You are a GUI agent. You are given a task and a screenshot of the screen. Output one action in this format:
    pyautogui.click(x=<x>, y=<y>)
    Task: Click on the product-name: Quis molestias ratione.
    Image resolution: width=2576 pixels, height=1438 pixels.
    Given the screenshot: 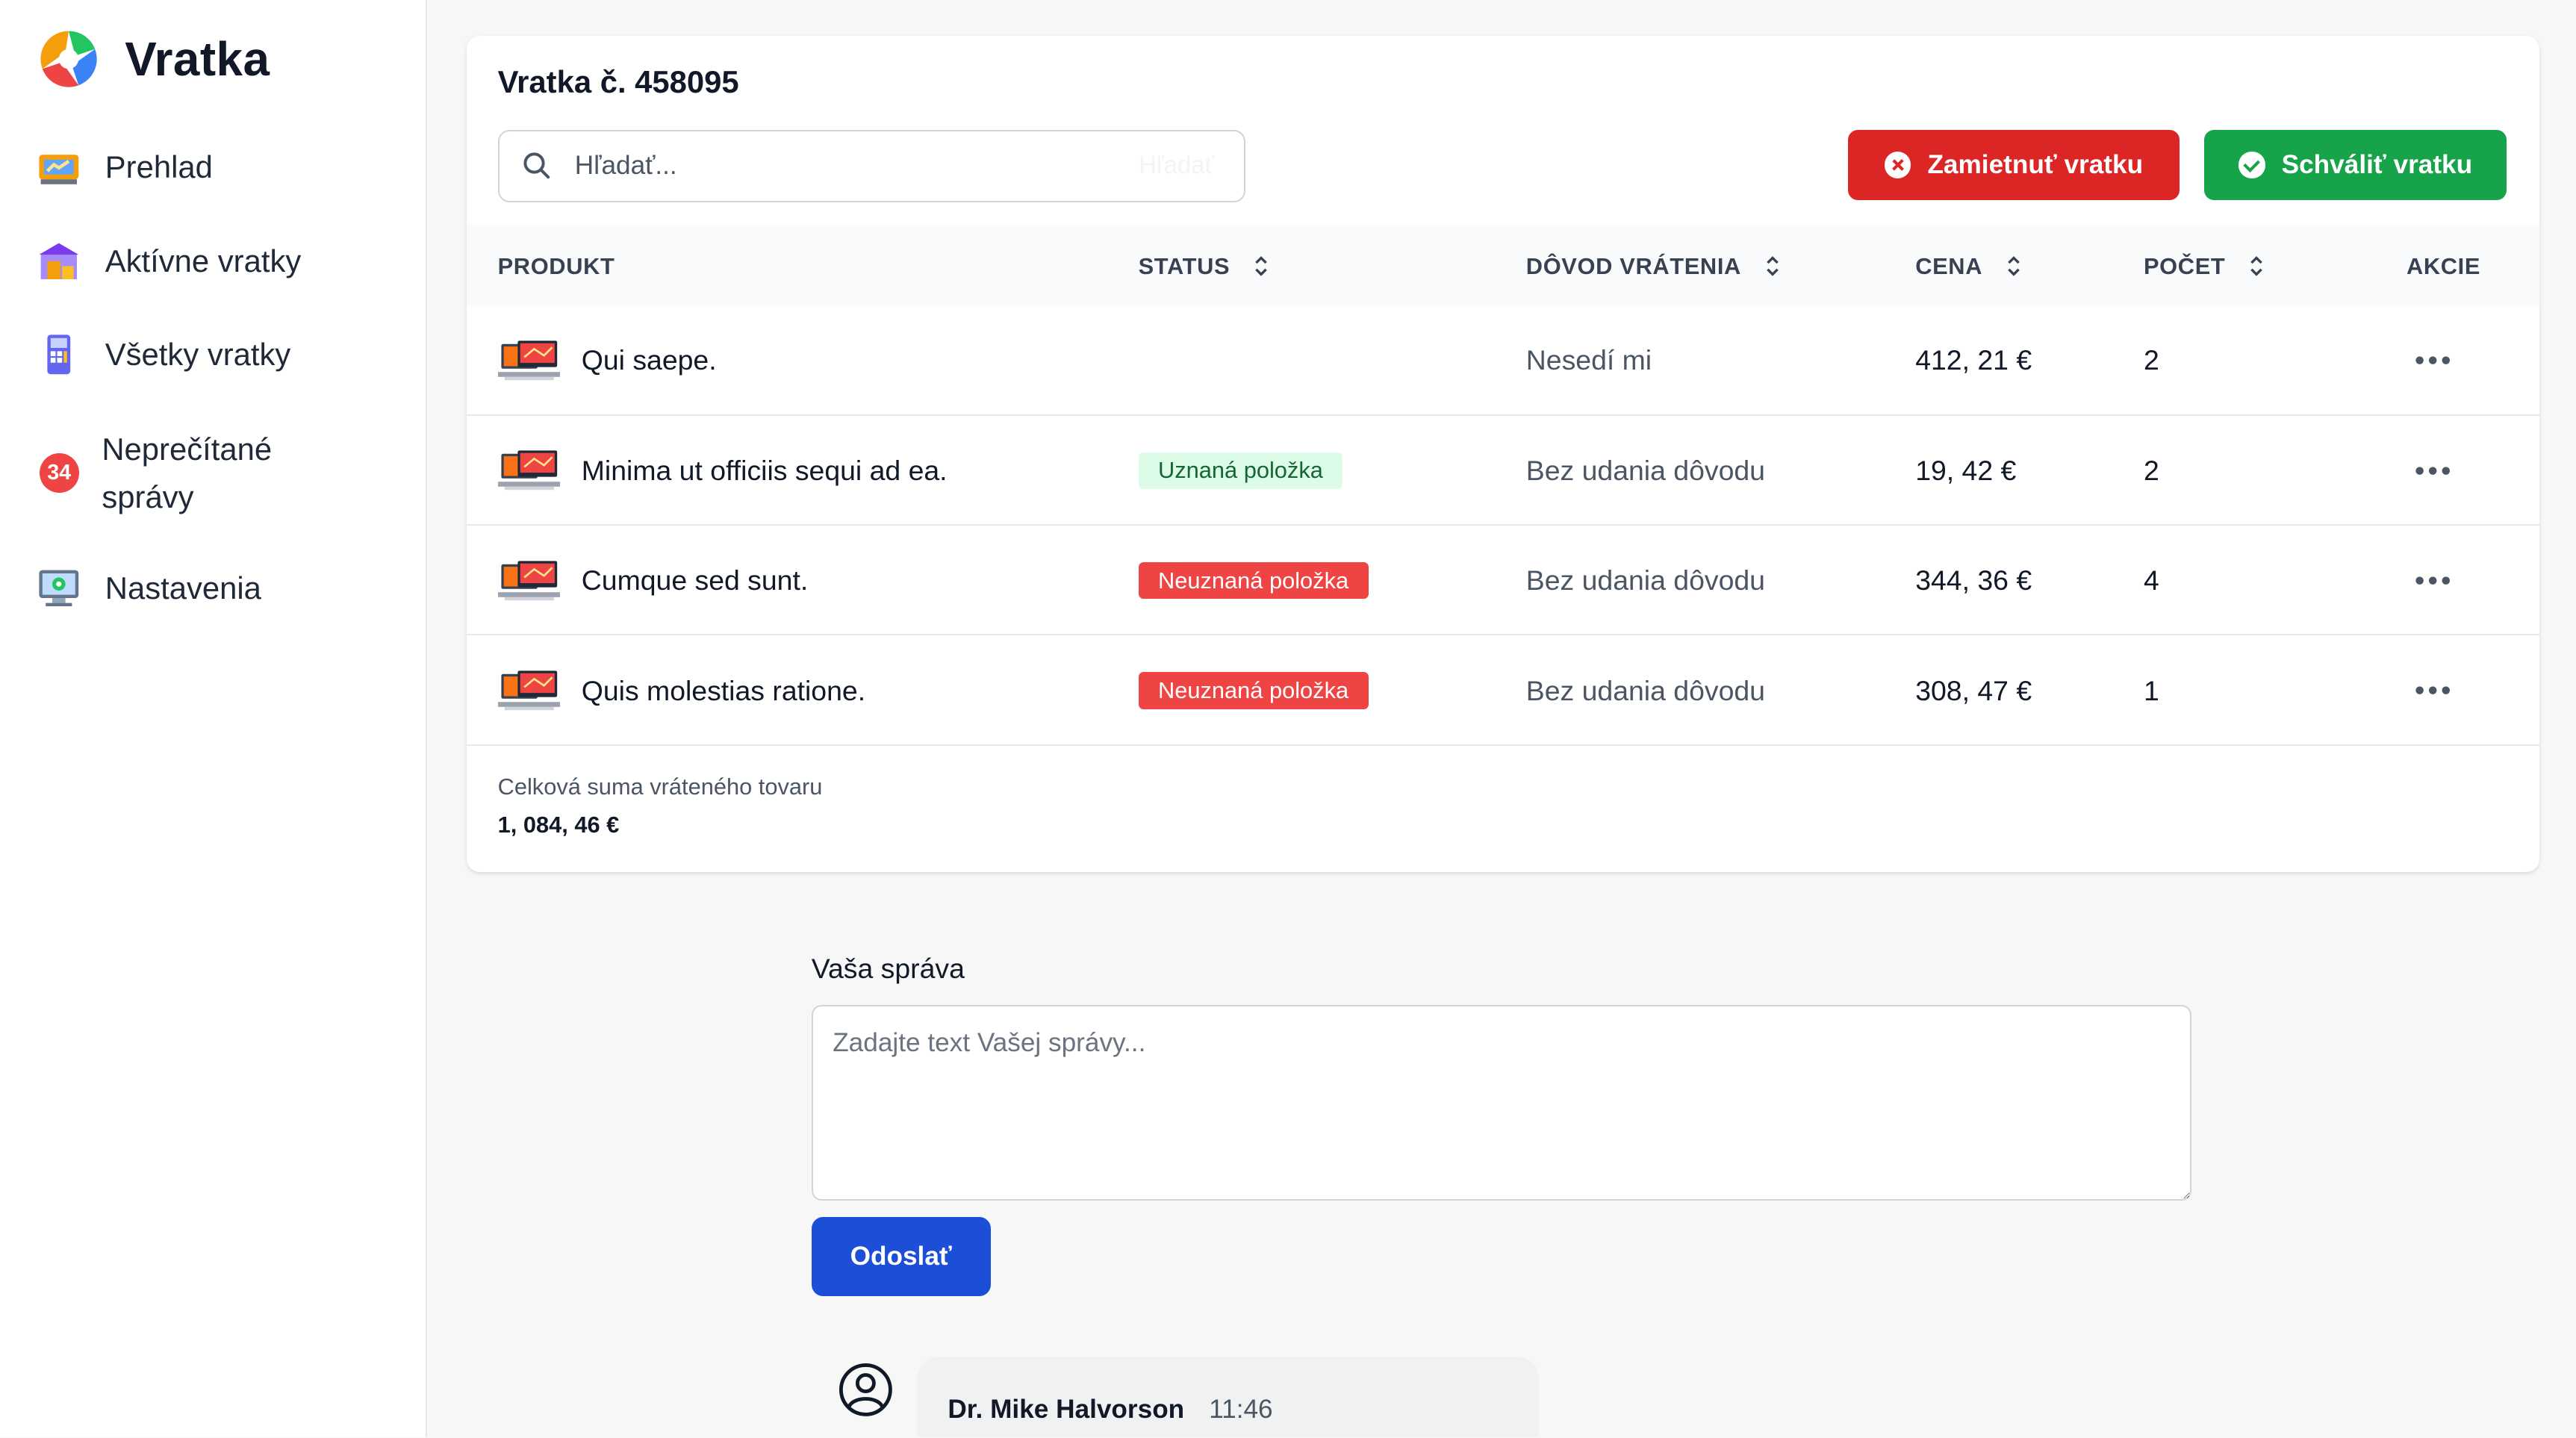 What is the action you would take?
    pyautogui.click(x=723, y=690)
    